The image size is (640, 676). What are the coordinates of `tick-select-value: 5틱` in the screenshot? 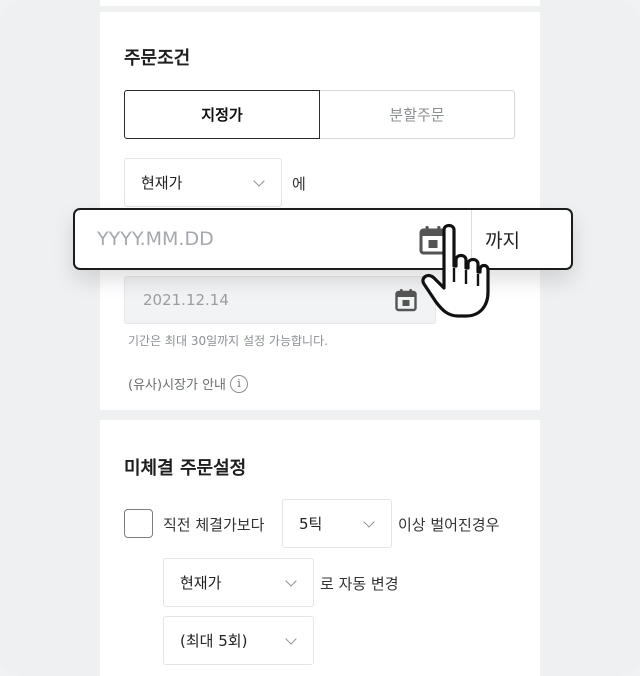 It's located at (311, 524).